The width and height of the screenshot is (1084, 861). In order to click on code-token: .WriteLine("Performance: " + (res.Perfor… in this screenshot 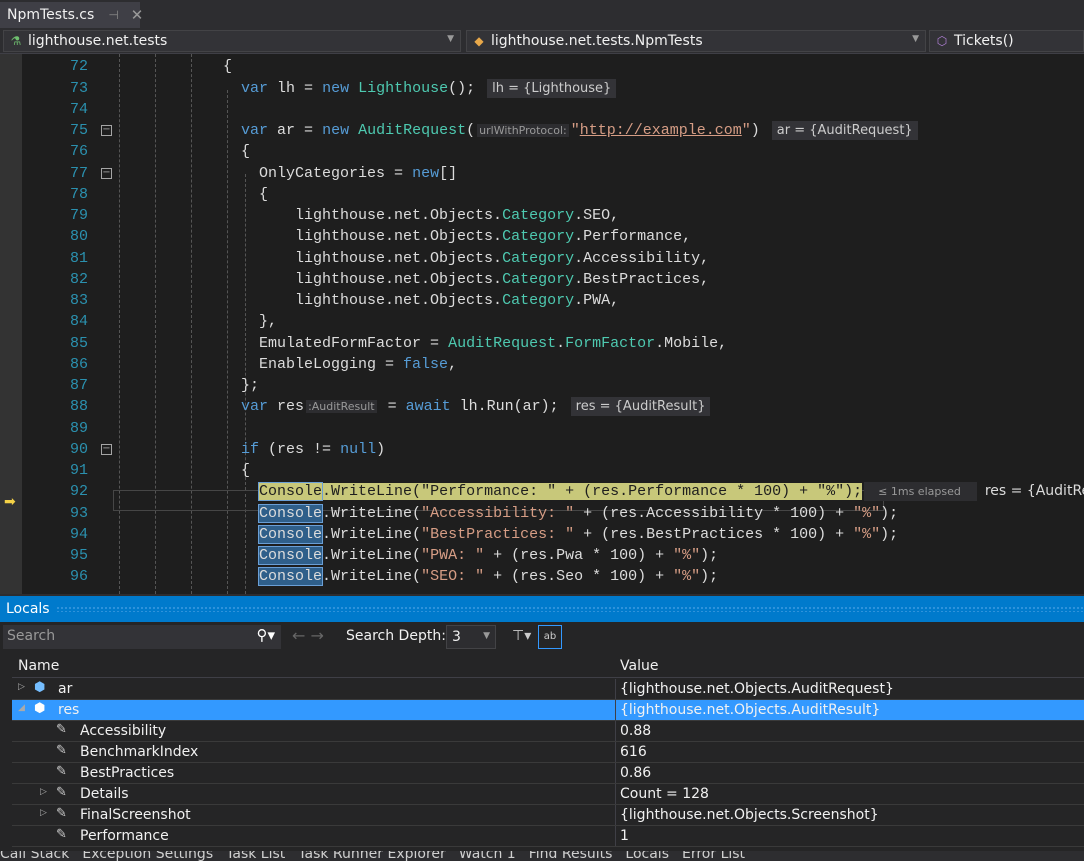, I will do `click(592, 492)`.